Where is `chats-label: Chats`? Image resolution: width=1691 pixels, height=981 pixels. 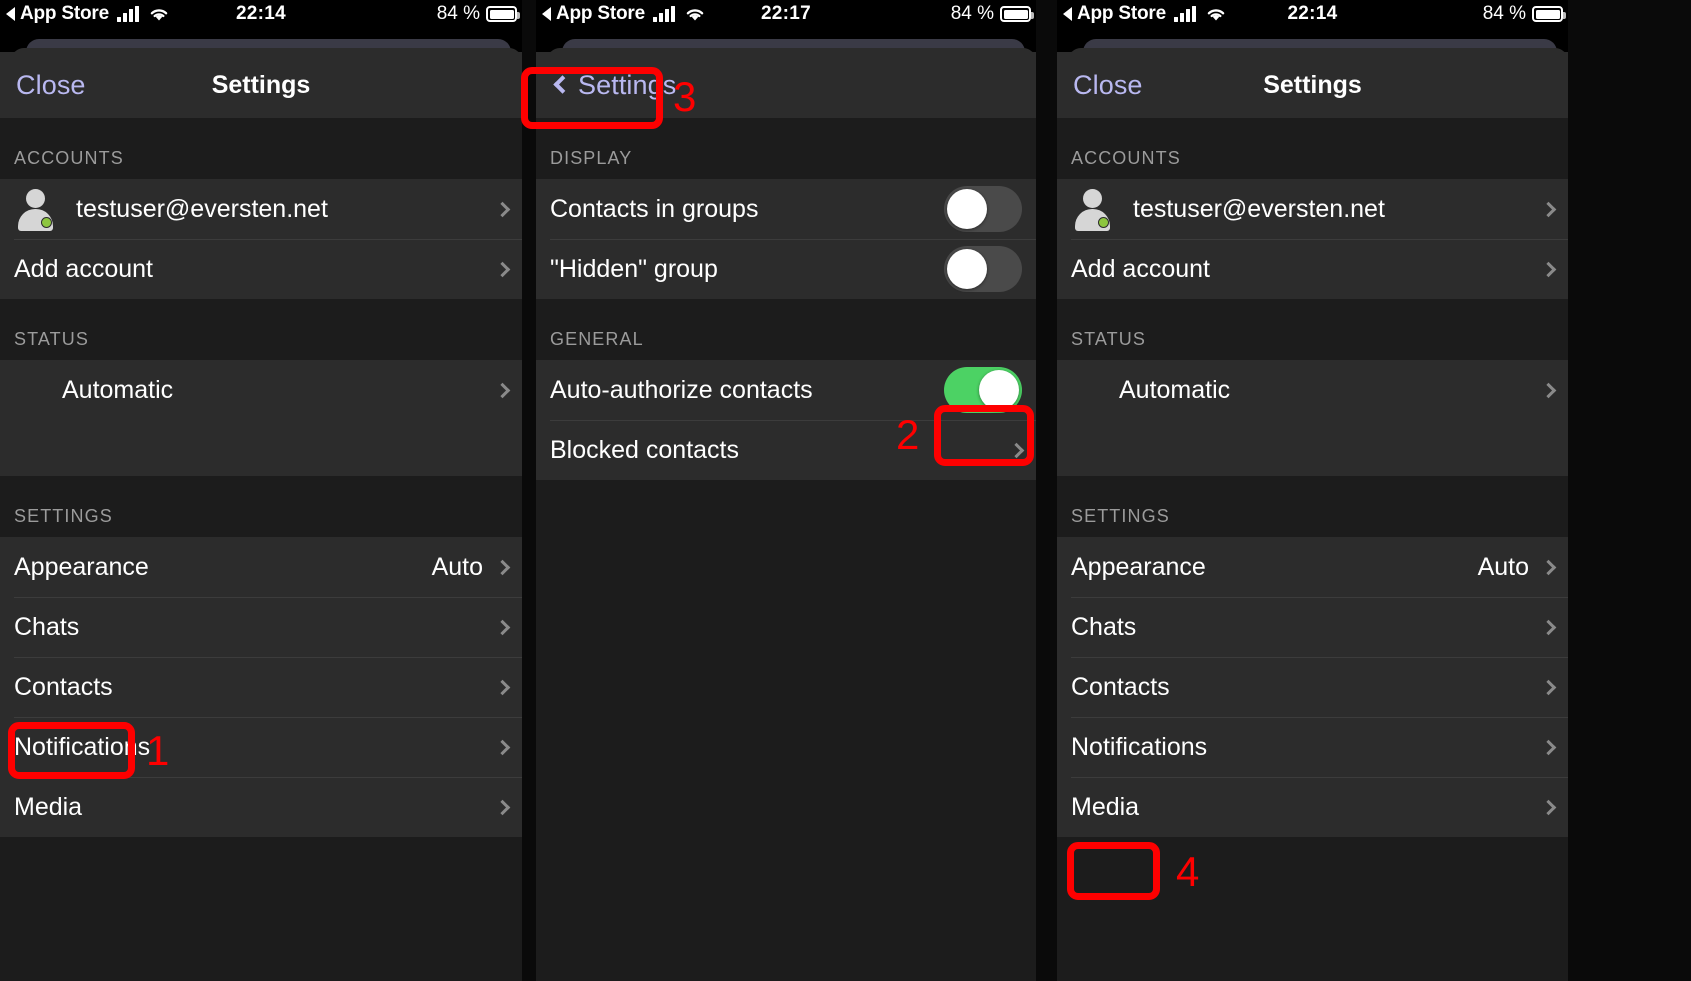
chats-label: Chats is located at coordinates (1104, 626).